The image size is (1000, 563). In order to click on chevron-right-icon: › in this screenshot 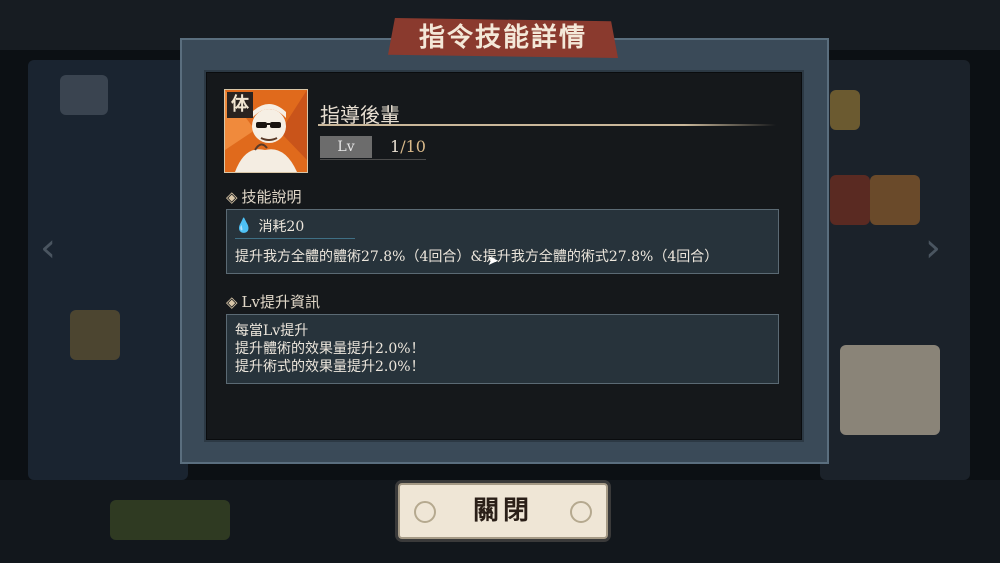, I will do `click(933, 248)`.